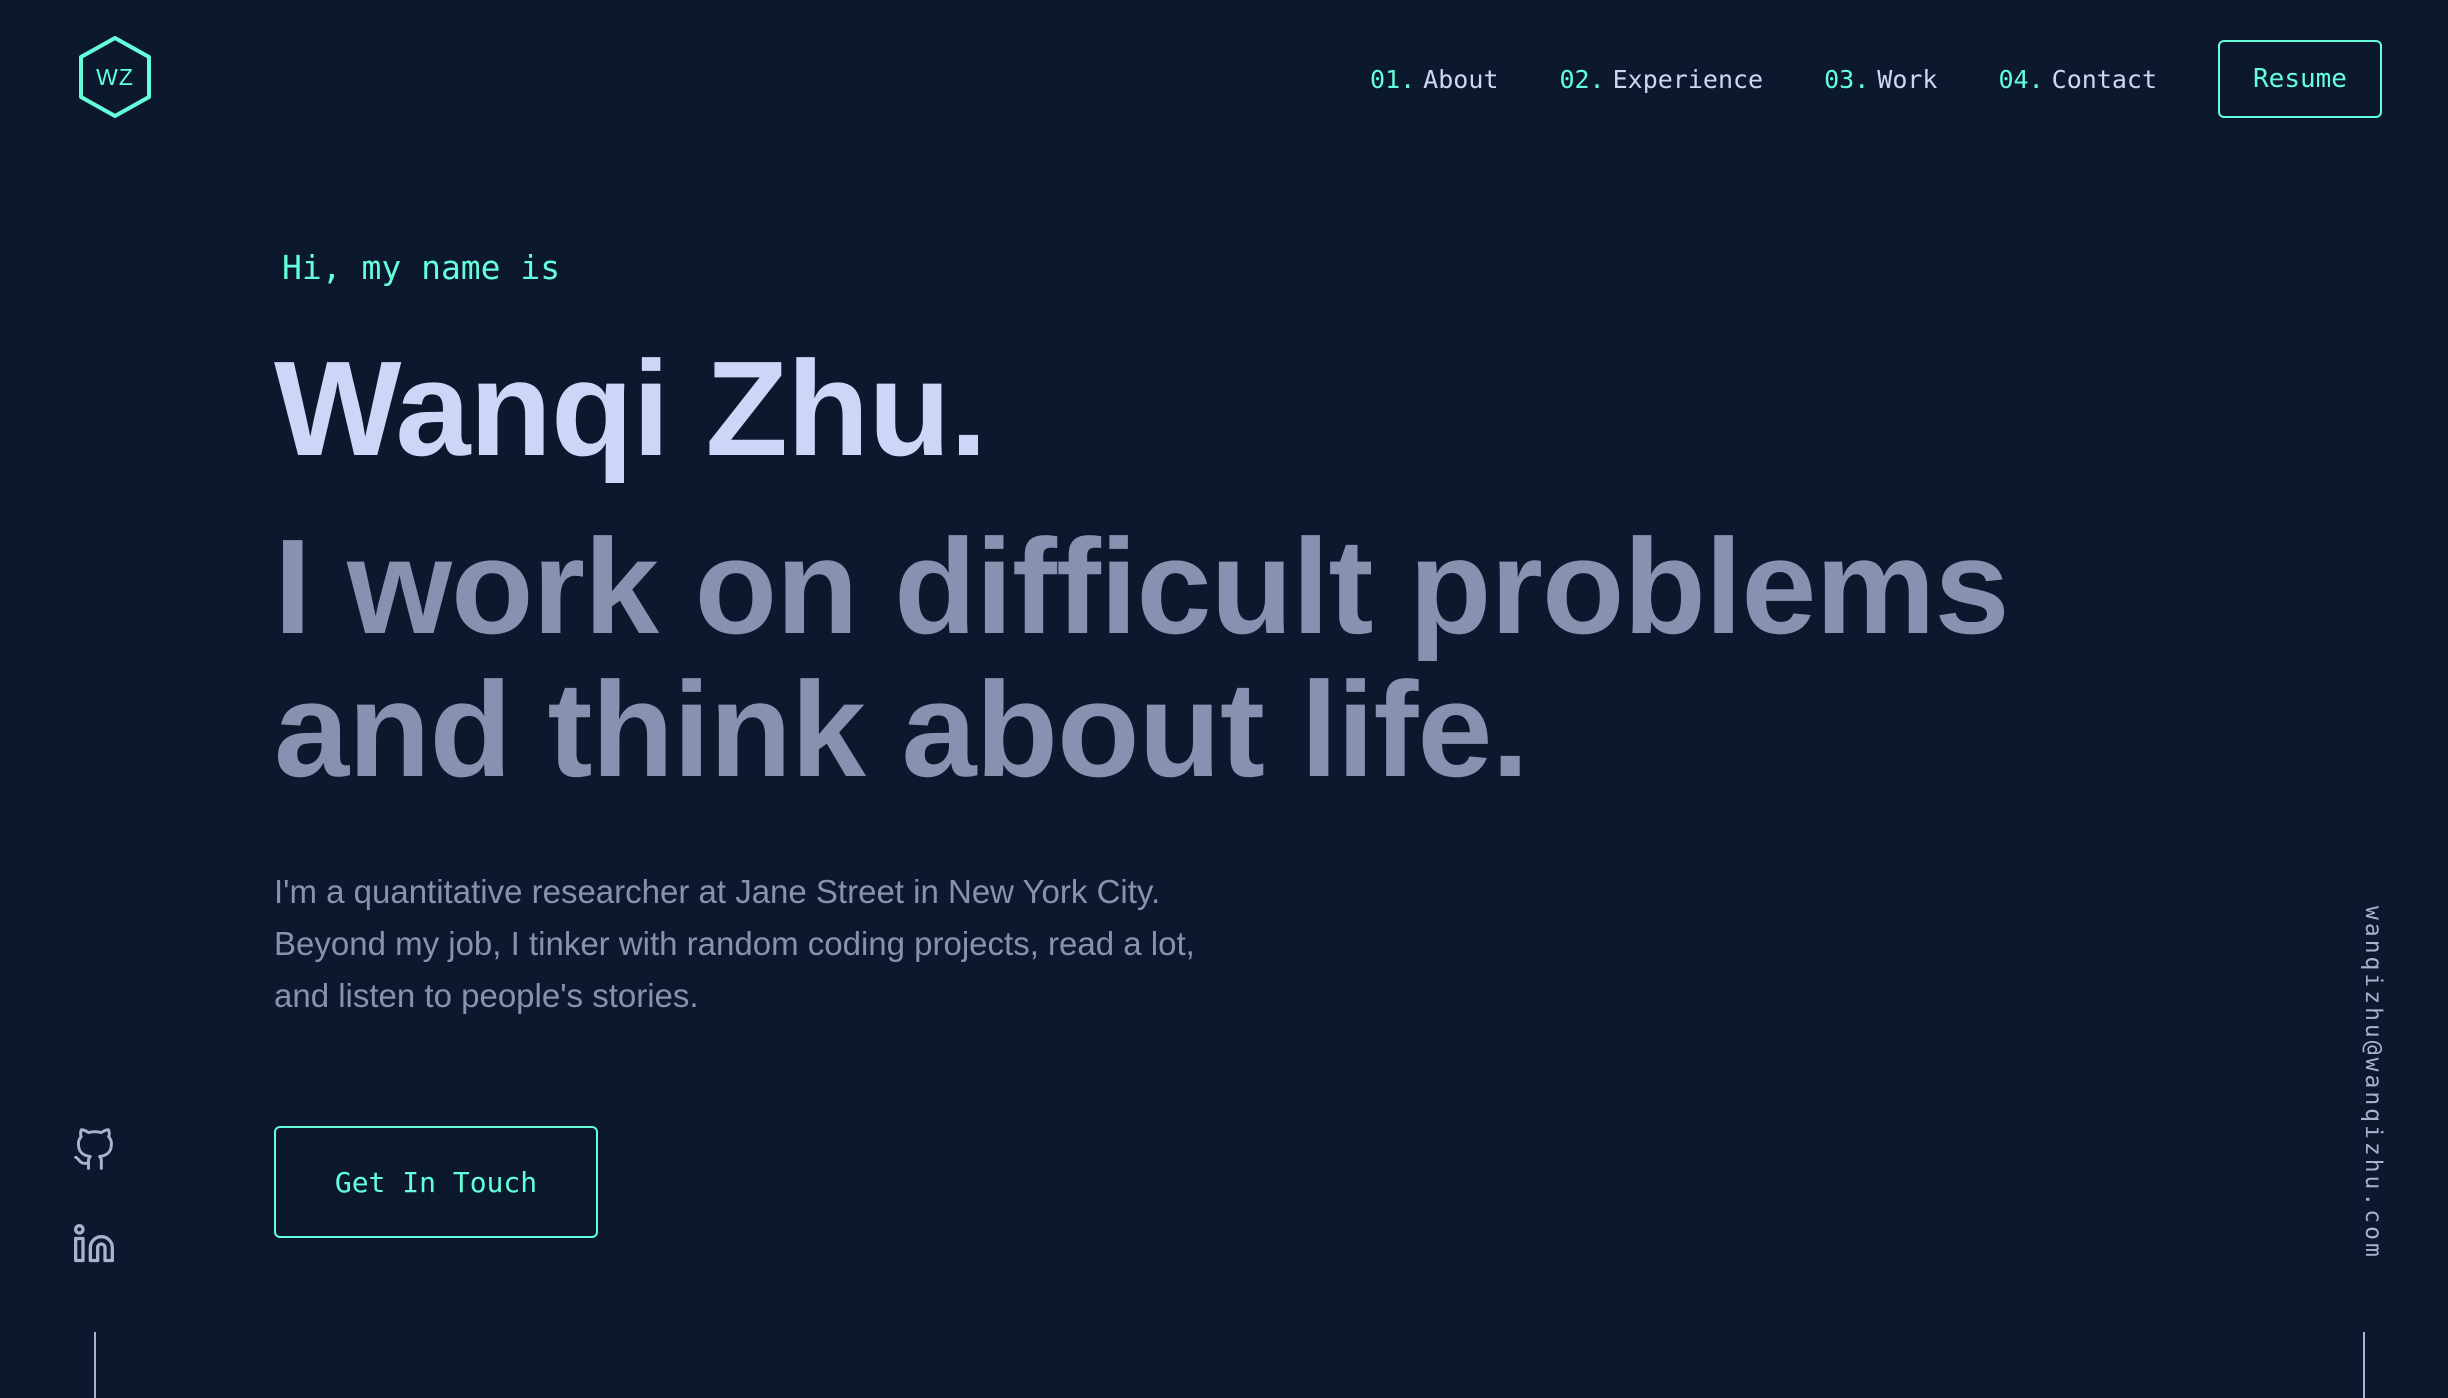 The image size is (2448, 1398). I want to click on nav-number: 04., so click(2021, 79).